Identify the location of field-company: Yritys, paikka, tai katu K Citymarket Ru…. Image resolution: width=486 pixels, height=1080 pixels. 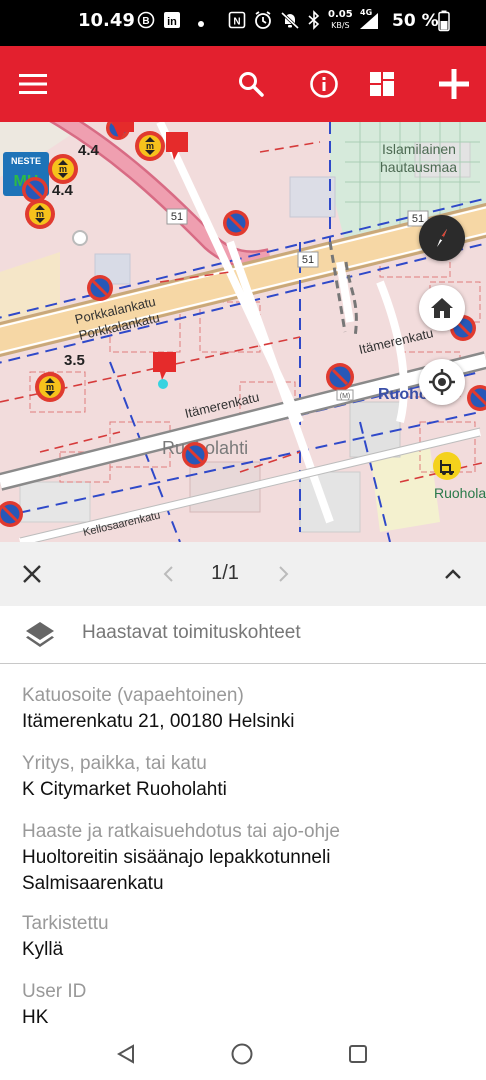
(247, 777).